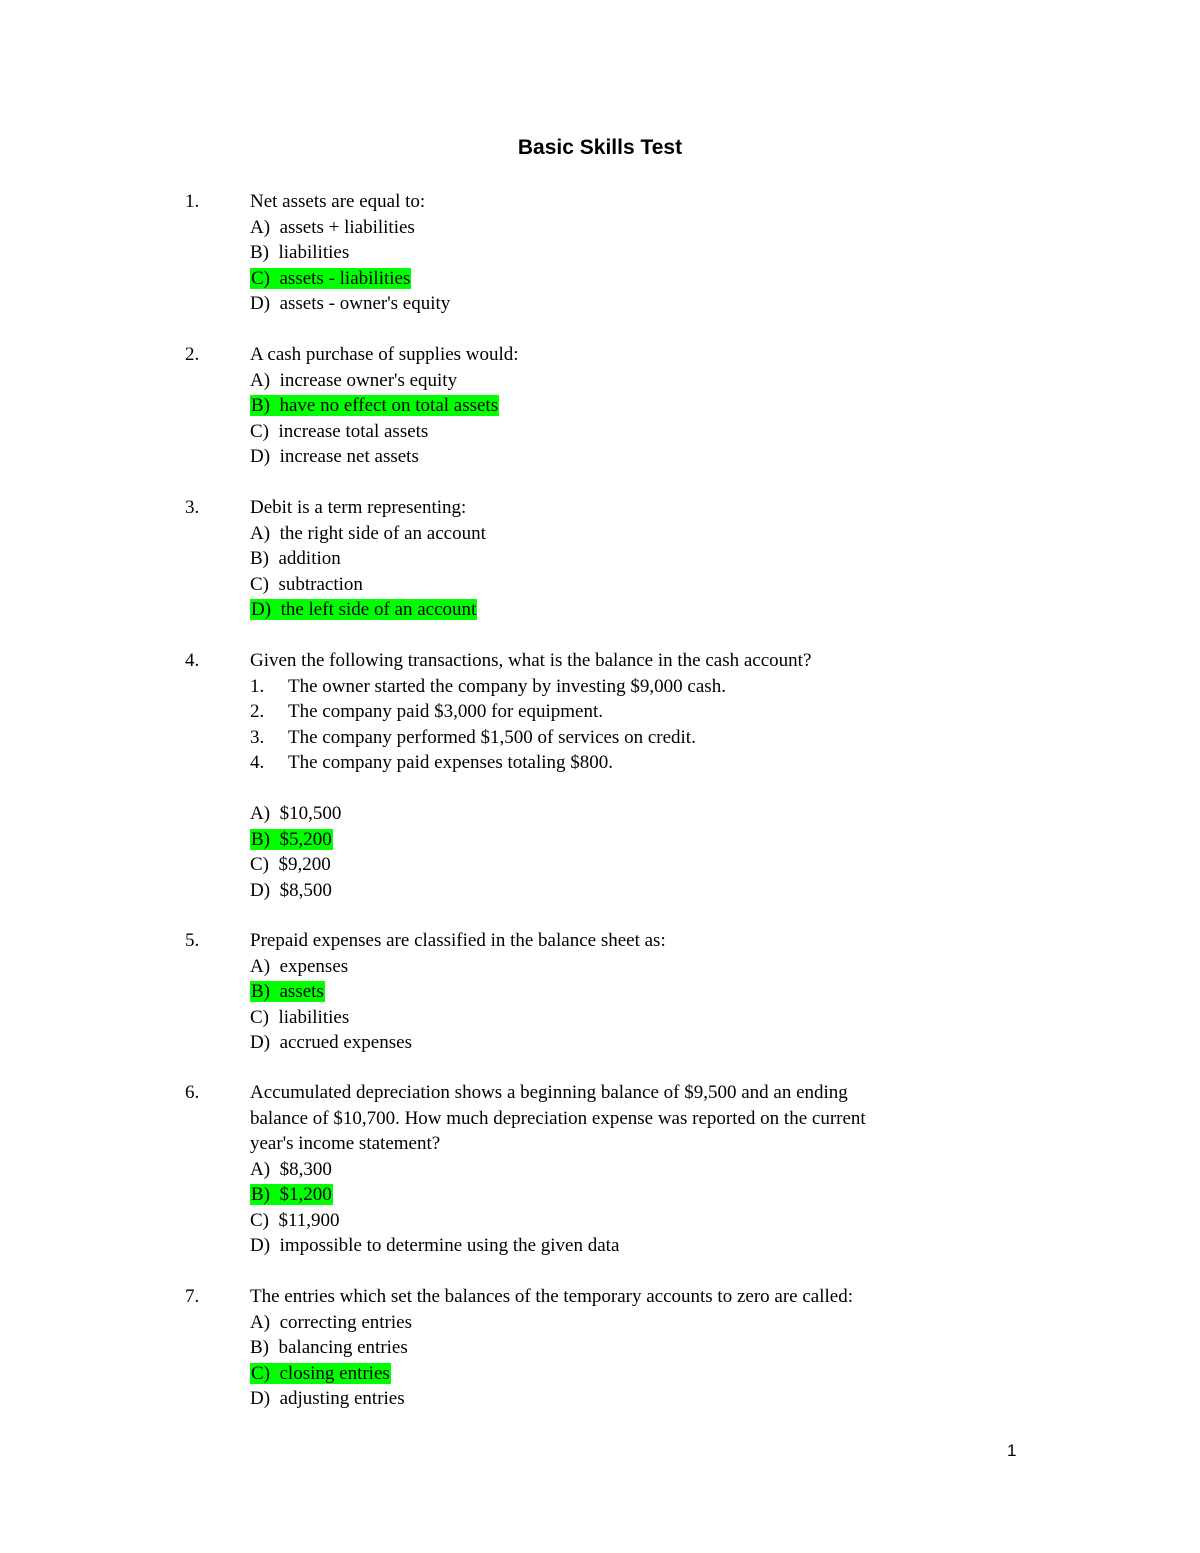  What do you see at coordinates (375, 405) in the screenshot?
I see `option-b-correct: B) have no effect on total assets` at bounding box center [375, 405].